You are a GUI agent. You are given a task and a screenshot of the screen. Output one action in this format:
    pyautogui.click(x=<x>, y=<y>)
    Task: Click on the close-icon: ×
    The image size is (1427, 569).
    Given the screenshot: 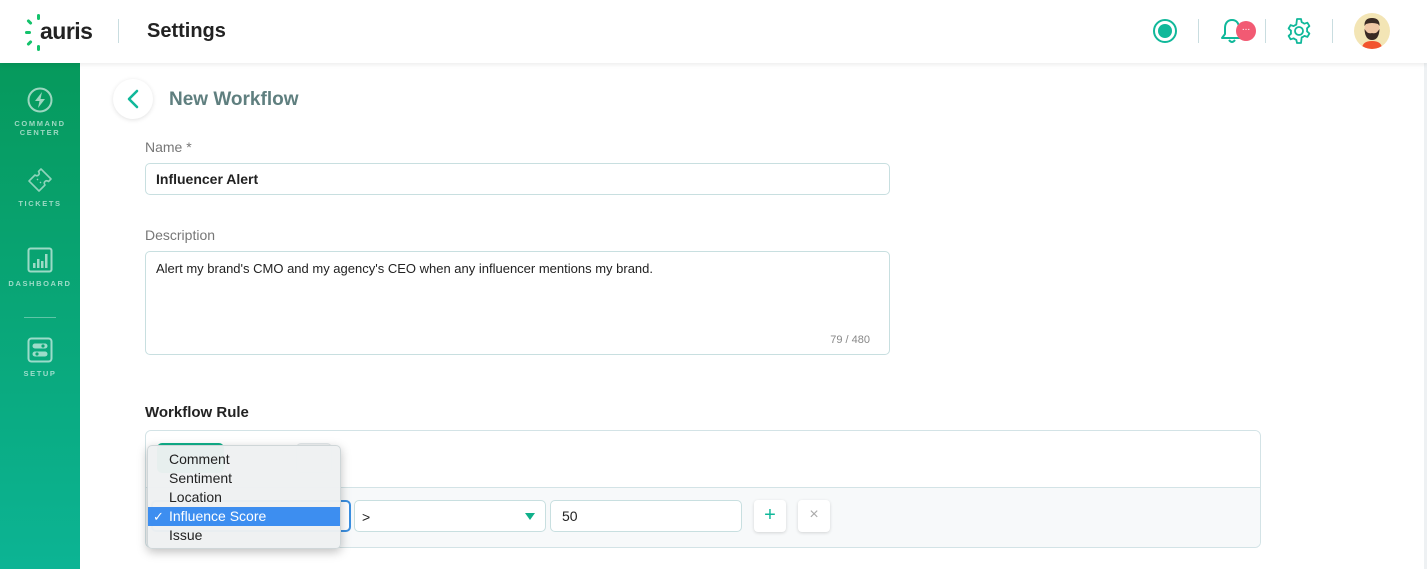 What is the action you would take?
    pyautogui.click(x=814, y=514)
    